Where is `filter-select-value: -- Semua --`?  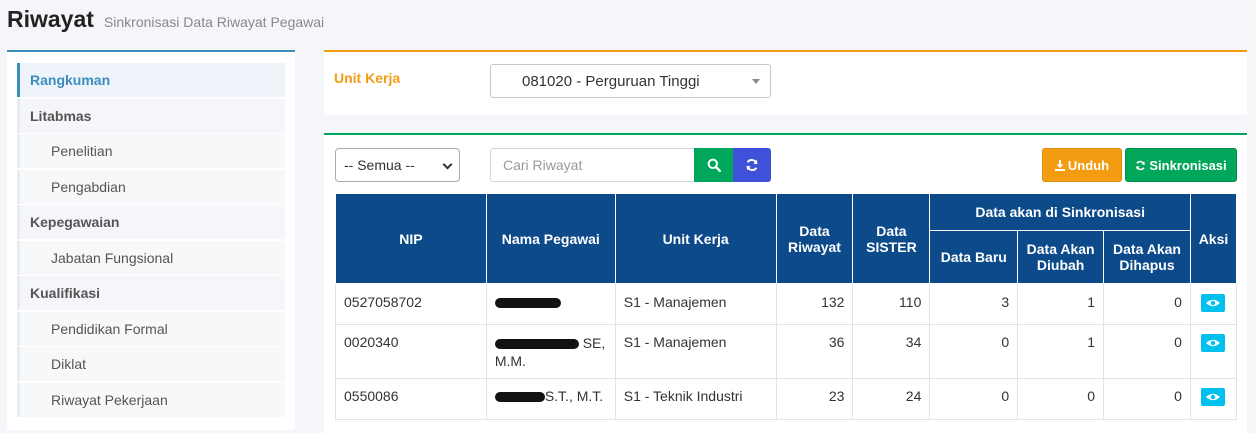
filter-select-value: -- Semua -- is located at coordinates (379, 165).